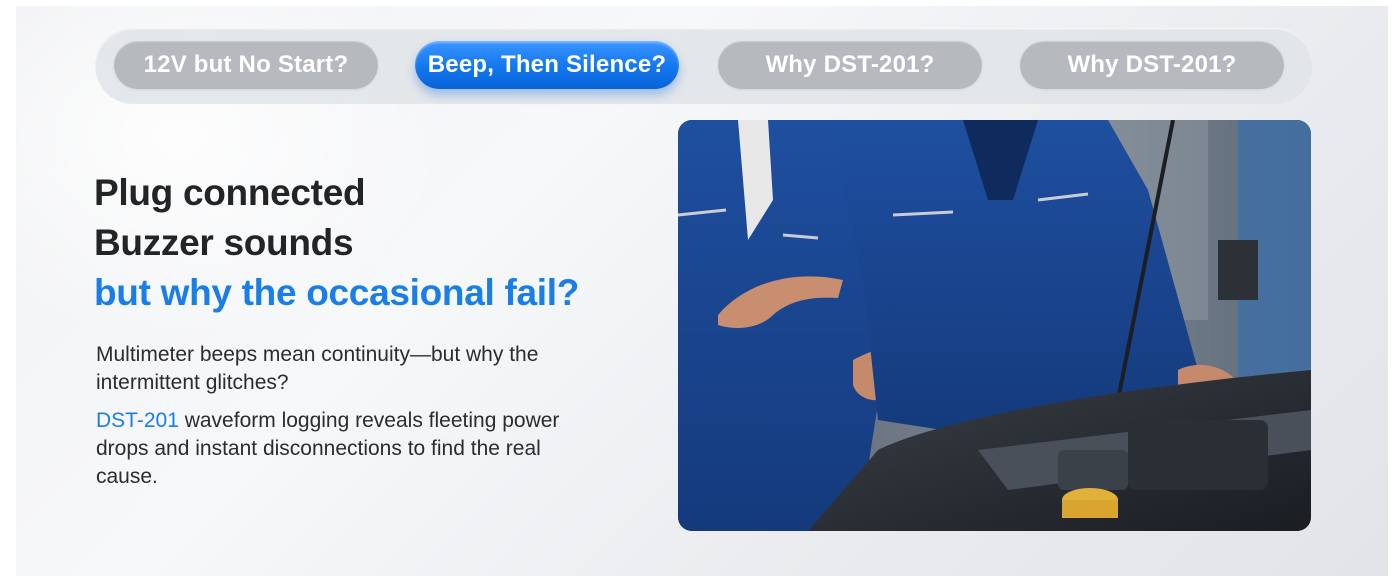 Image resolution: width=1393 pixels, height=576 pixels. Describe the element at coordinates (1152, 65) in the screenshot. I see `tab-why-dst-201-second: Why DST-201?` at that location.